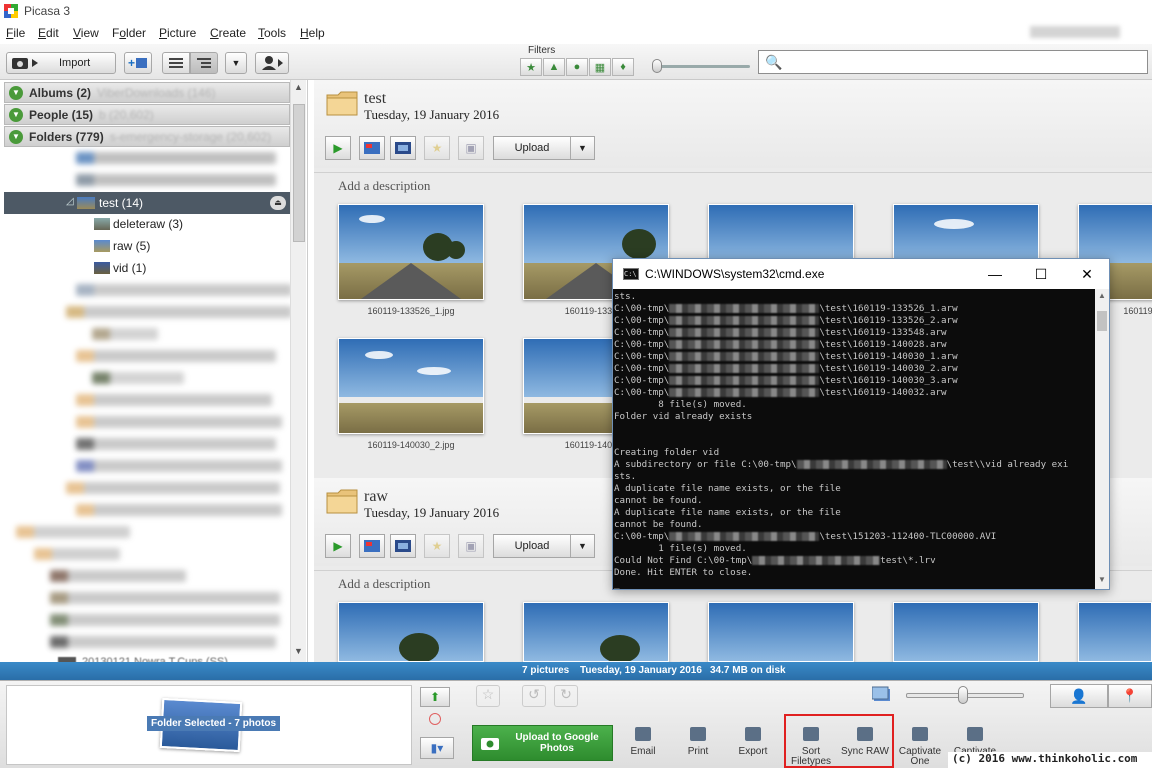 This screenshot has height=768, width=1152. I want to click on star-button: ☆, so click(488, 696).